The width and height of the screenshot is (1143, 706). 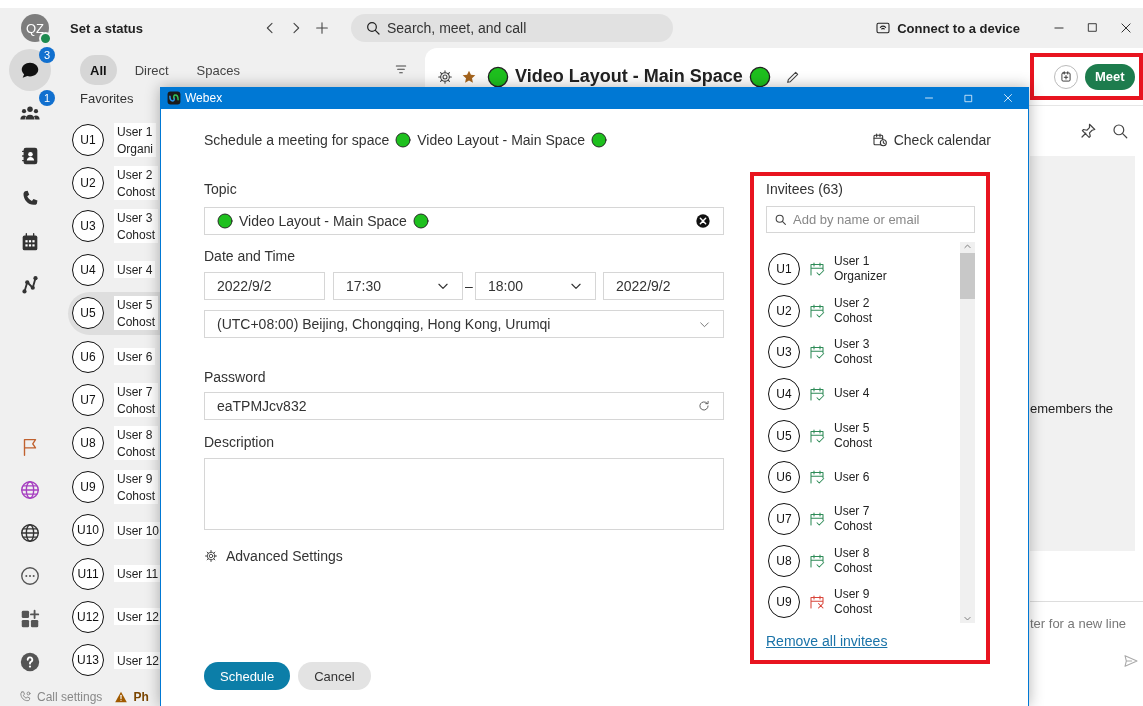 What do you see at coordinates (852, 595) in the screenshot?
I see `invitee-name: User 9` at bounding box center [852, 595].